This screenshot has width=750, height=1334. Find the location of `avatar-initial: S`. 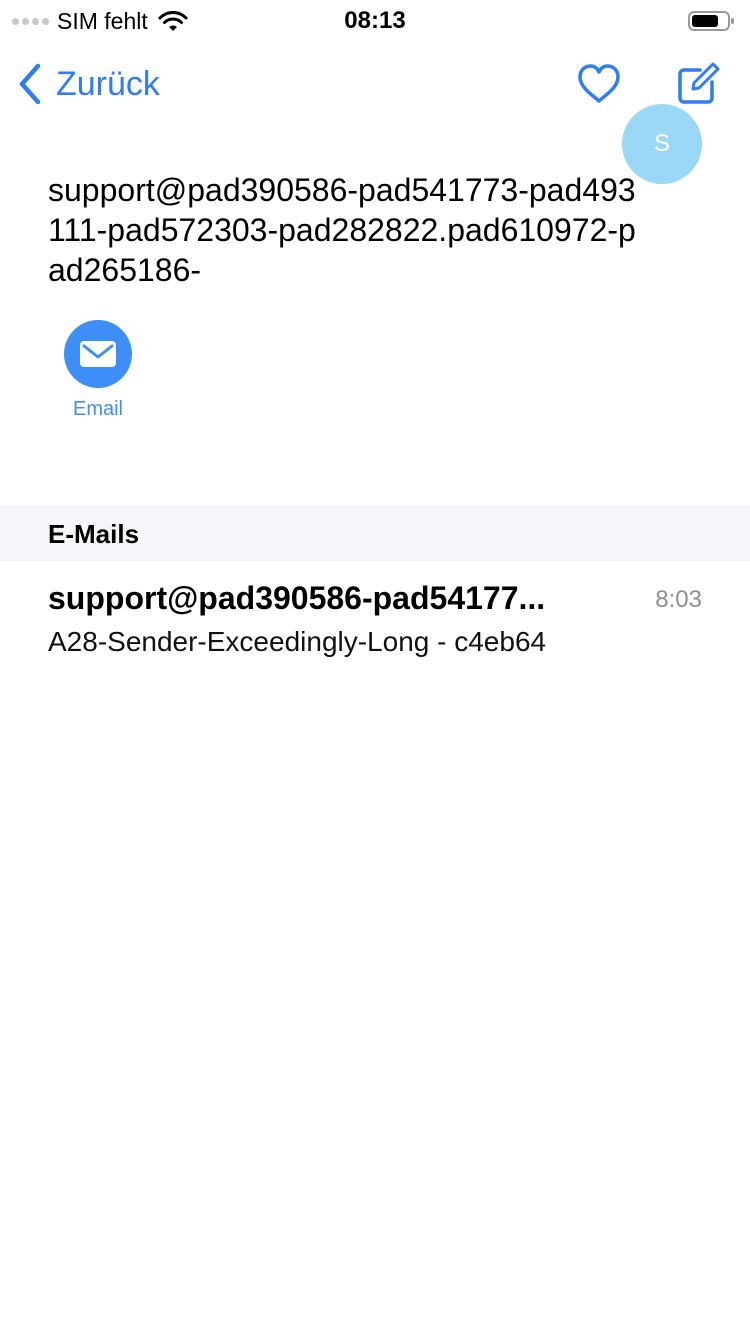

avatar-initial: S is located at coordinates (661, 143).